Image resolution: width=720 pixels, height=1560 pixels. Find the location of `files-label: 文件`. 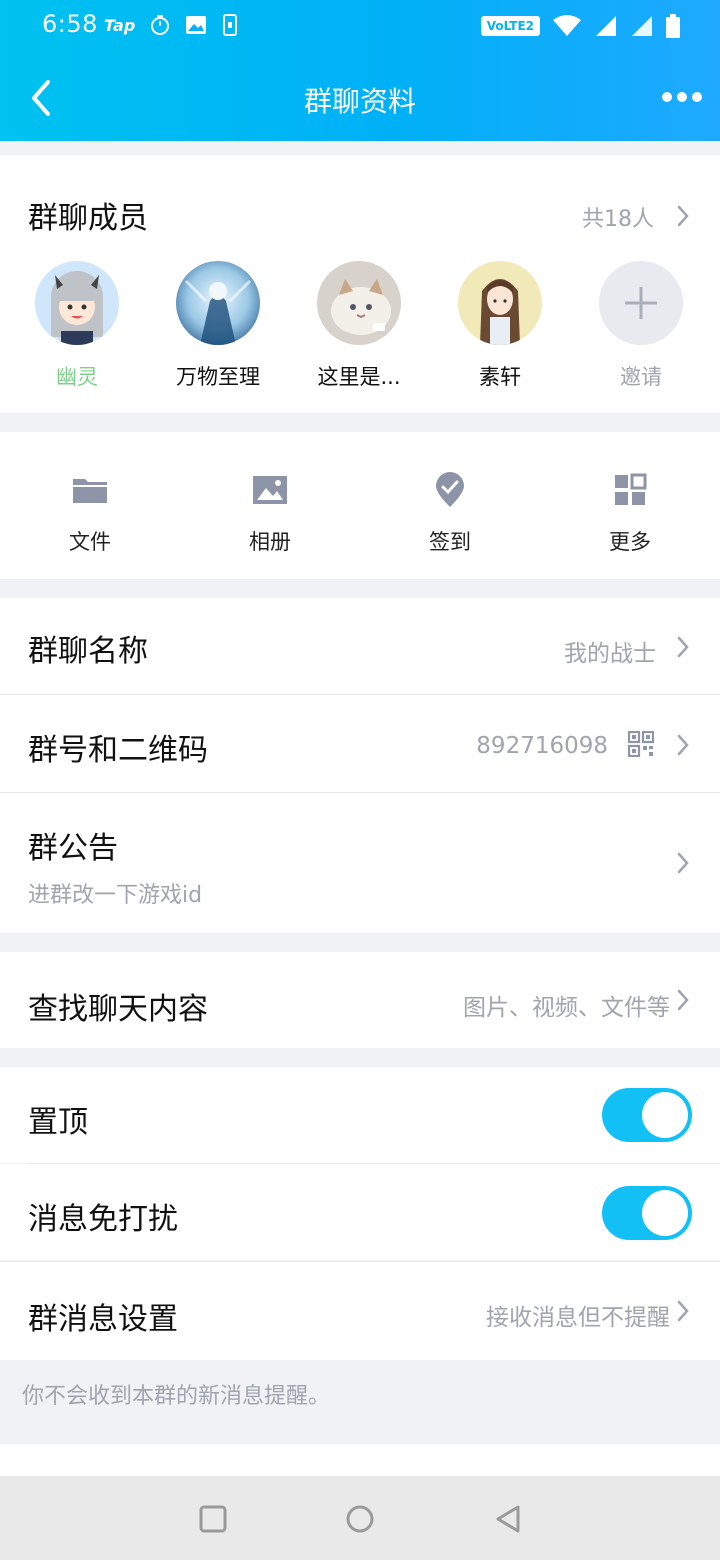

files-label: 文件 is located at coordinates (90, 542).